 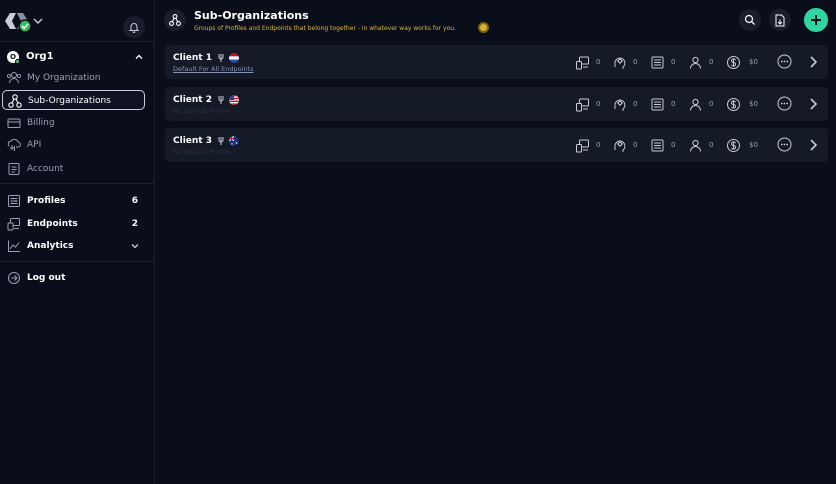 I want to click on nav-billing: Billing, so click(x=73, y=123).